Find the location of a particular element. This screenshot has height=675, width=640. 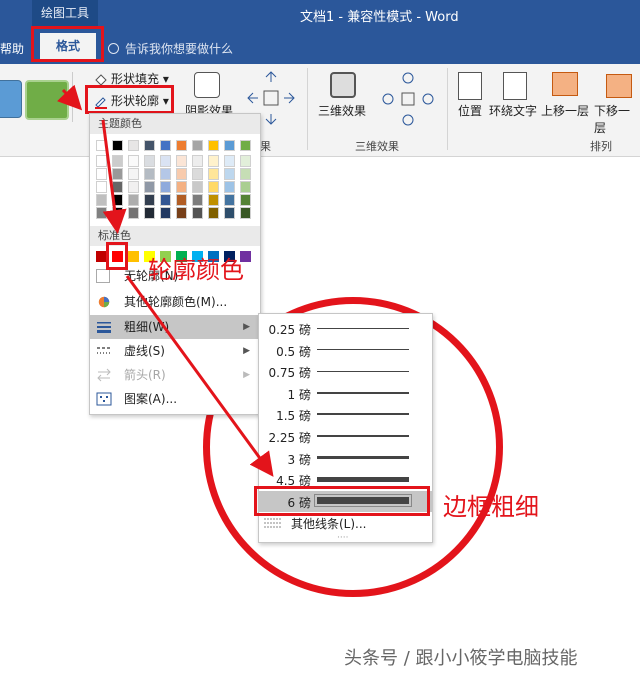

arrow-to-red-swatch is located at coordinates (114, 176).